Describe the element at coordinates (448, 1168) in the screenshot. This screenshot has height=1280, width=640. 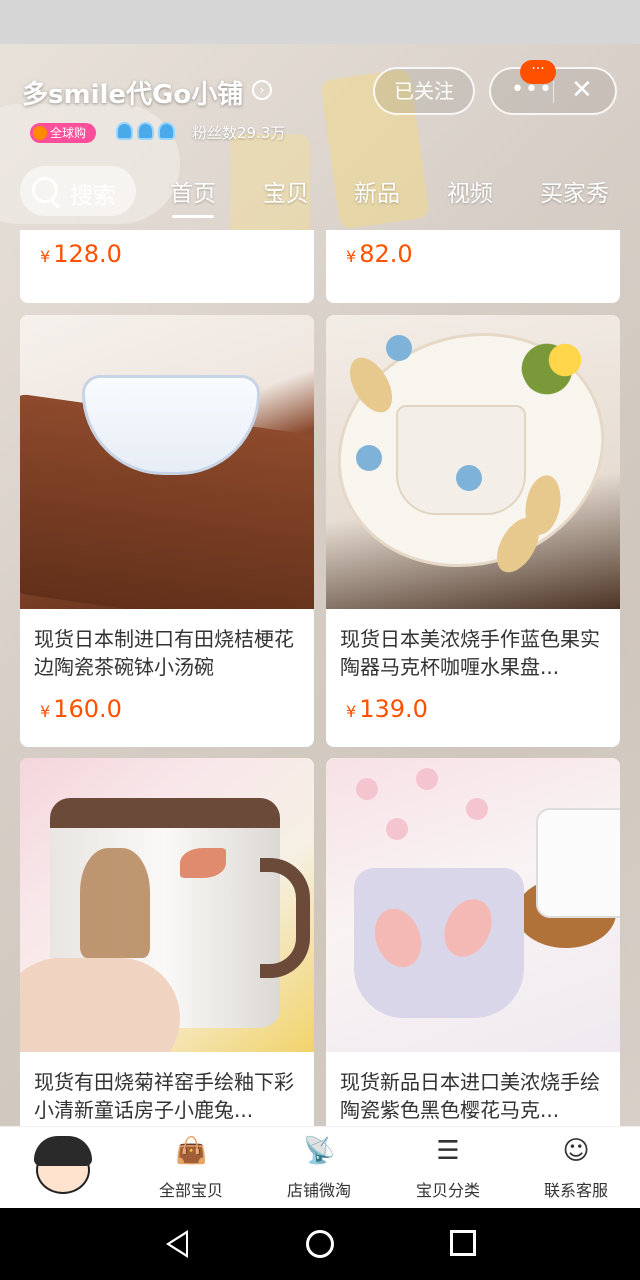
I see `nav-categories: ☰ 宝贝分类` at that location.